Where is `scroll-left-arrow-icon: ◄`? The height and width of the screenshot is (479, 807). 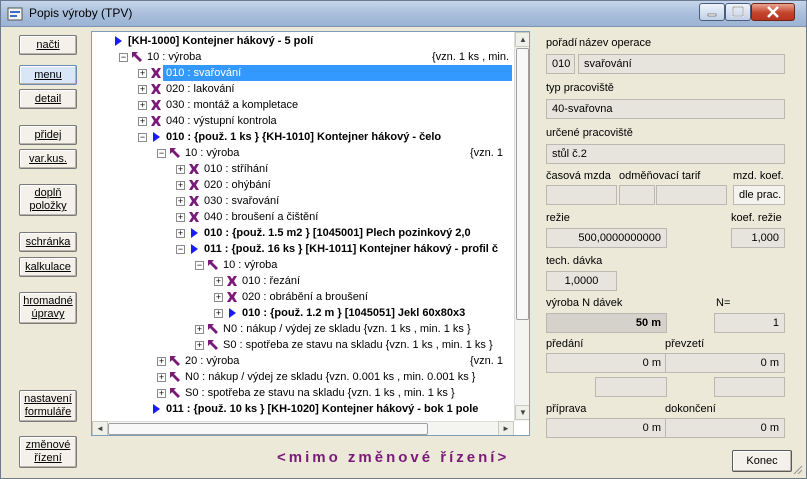
scroll-left-arrow-icon: ◄ is located at coordinates (100, 428).